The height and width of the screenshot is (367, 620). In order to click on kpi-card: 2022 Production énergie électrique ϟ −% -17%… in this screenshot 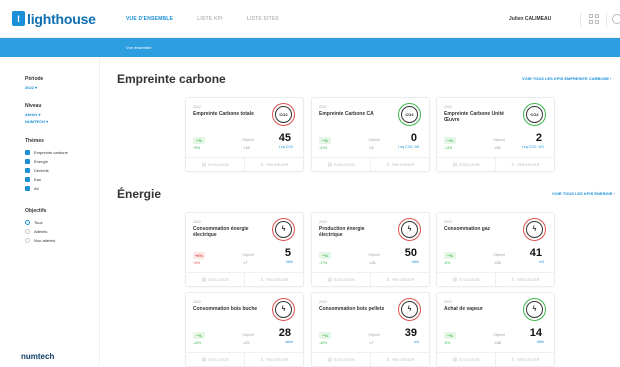, I will do `click(370, 249)`.